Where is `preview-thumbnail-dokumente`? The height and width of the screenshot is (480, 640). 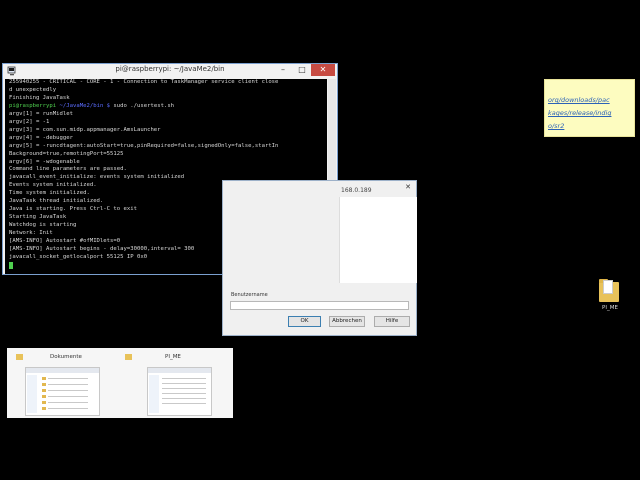 preview-thumbnail-dokumente is located at coordinates (62, 391).